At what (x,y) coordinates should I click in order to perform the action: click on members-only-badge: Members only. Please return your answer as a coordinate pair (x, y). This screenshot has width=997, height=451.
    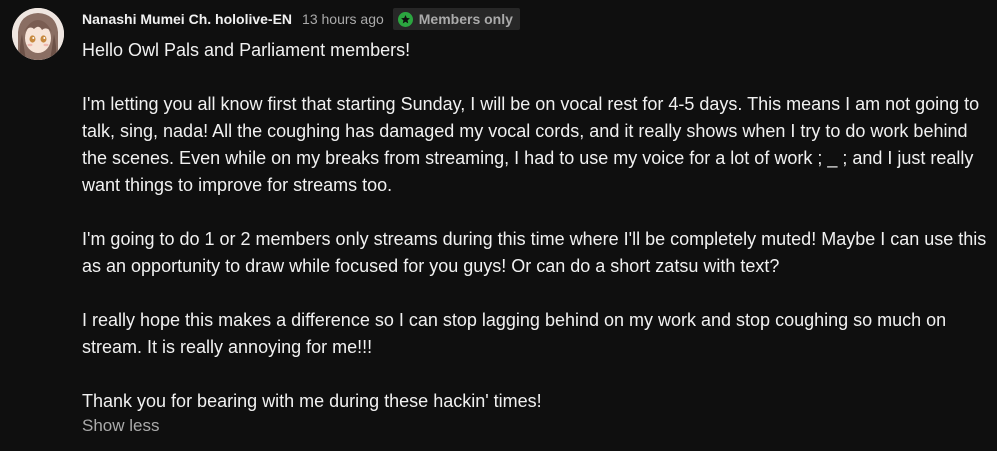
    Looking at the image, I should click on (456, 19).